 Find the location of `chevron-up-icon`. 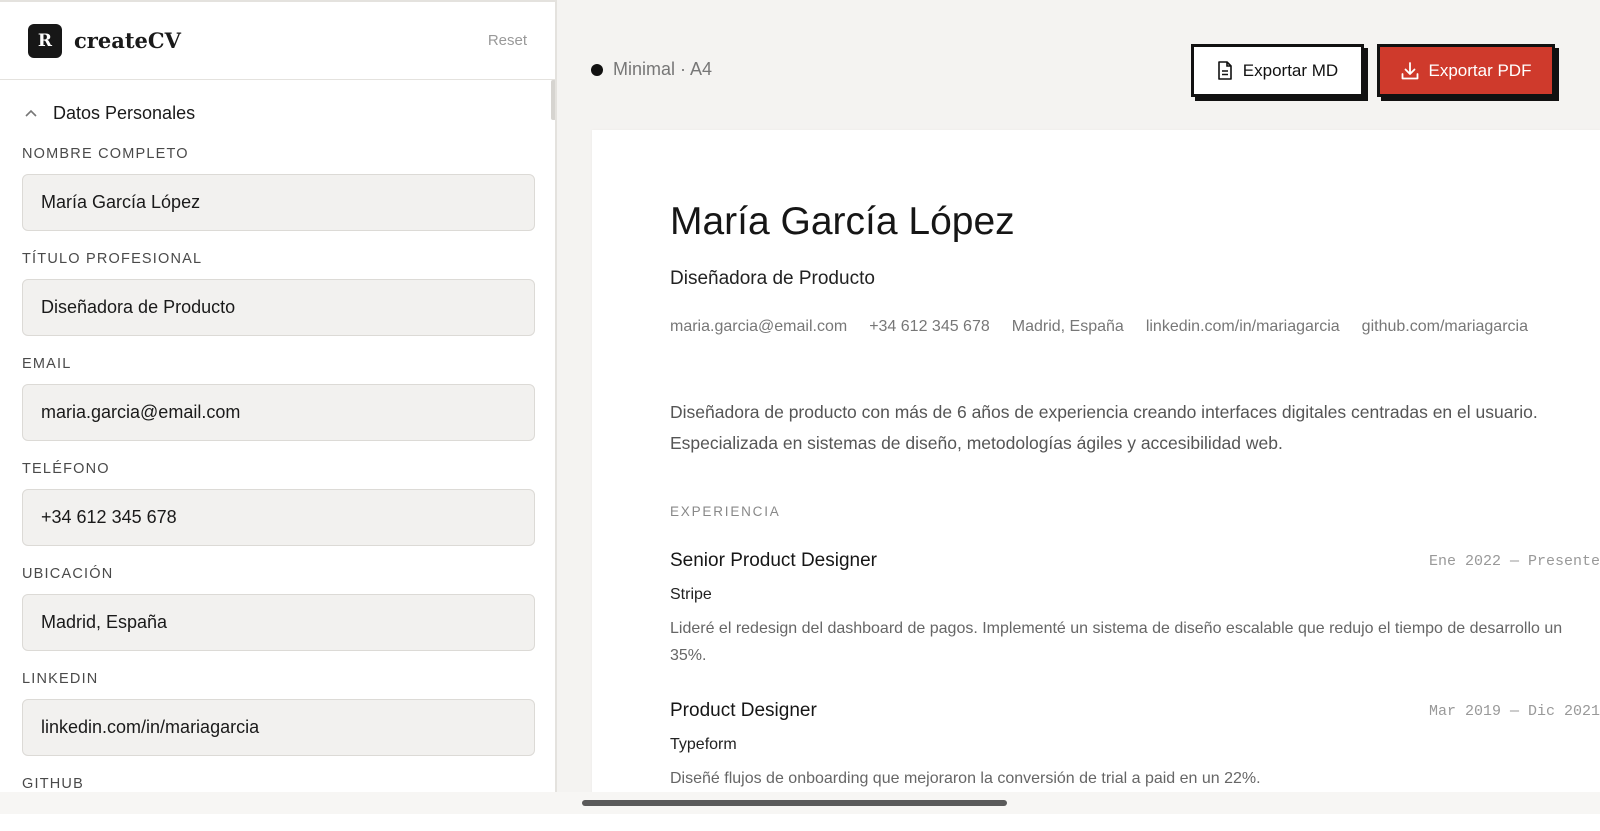

chevron-up-icon is located at coordinates (31, 113).